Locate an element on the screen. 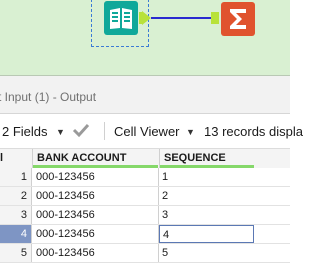 The width and height of the screenshot is (320, 263). sigma-icon is located at coordinates (238, 19).